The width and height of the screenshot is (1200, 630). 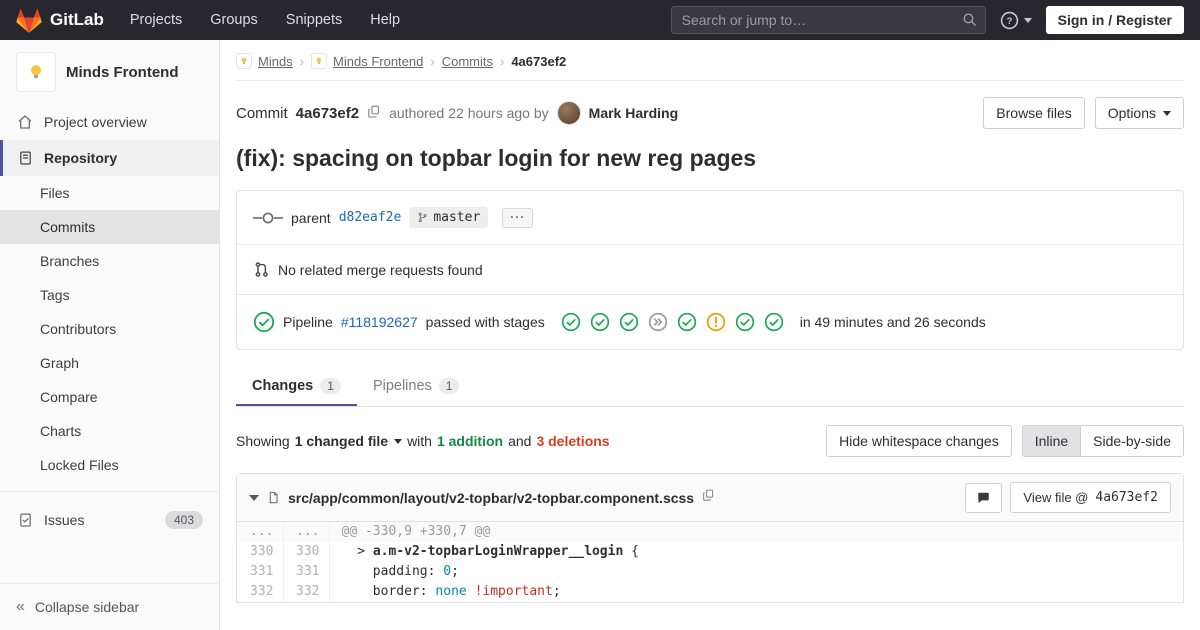 I want to click on project-header: Minds Frontend, so click(x=109, y=72).